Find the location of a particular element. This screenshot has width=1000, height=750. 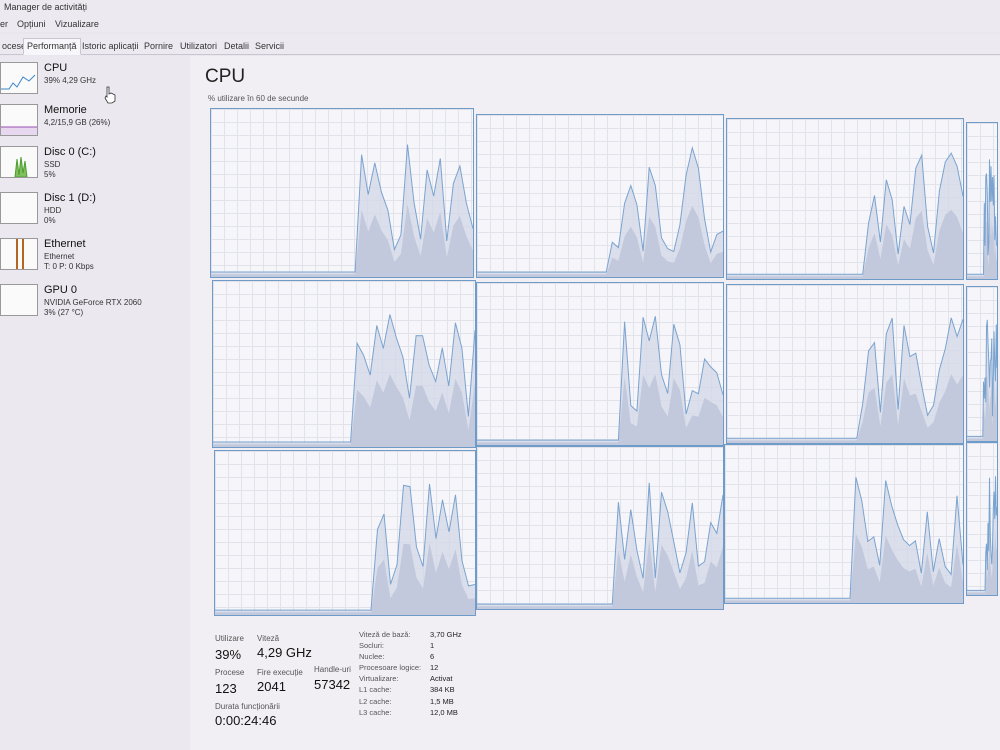

tab-services: Servicii is located at coordinates (269, 46).